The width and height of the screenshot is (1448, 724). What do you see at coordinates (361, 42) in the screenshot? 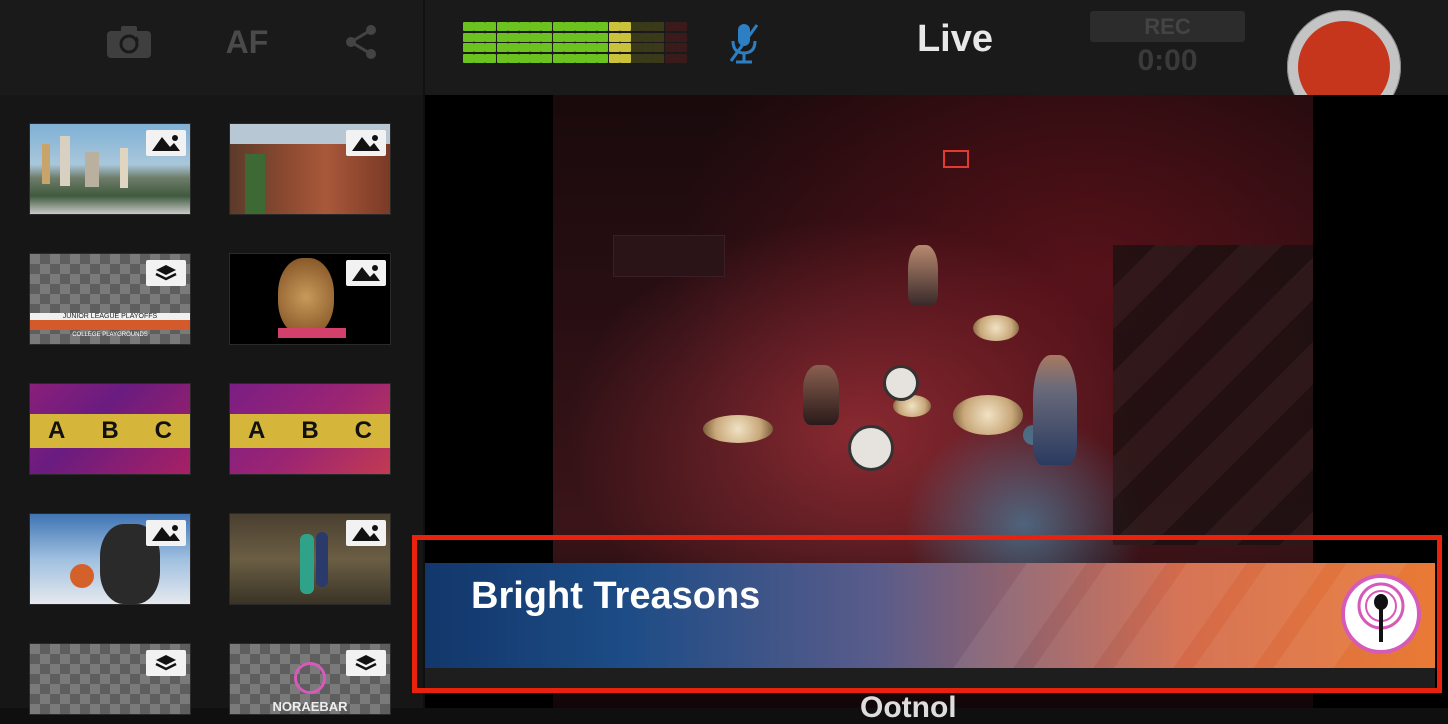
I see `share-button` at bounding box center [361, 42].